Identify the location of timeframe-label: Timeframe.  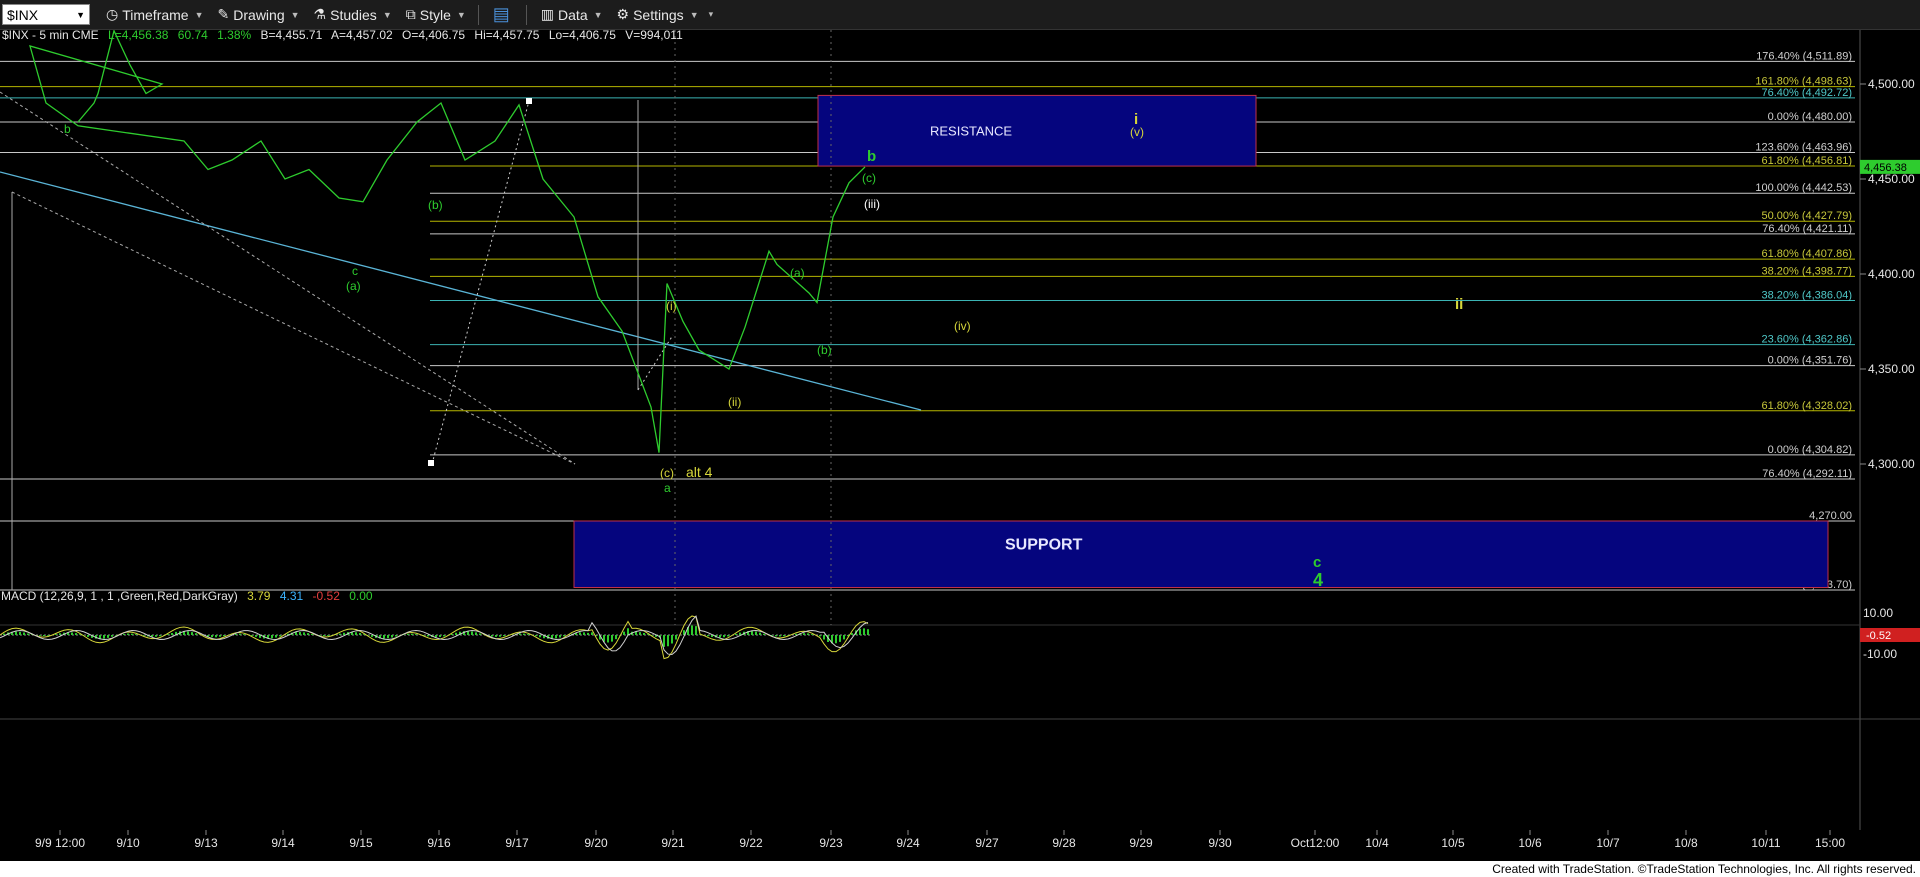
(155, 14).